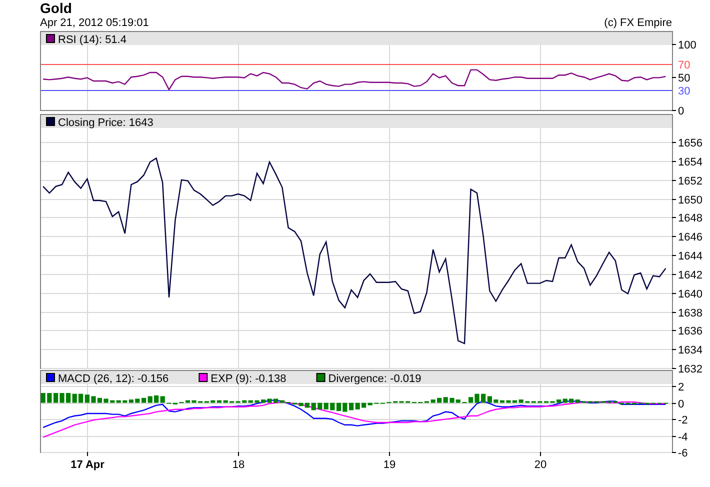 The width and height of the screenshot is (710, 487). Describe the element at coordinates (248, 379) in the screenshot. I see `legend-label: EXP (9): -0.138` at that location.